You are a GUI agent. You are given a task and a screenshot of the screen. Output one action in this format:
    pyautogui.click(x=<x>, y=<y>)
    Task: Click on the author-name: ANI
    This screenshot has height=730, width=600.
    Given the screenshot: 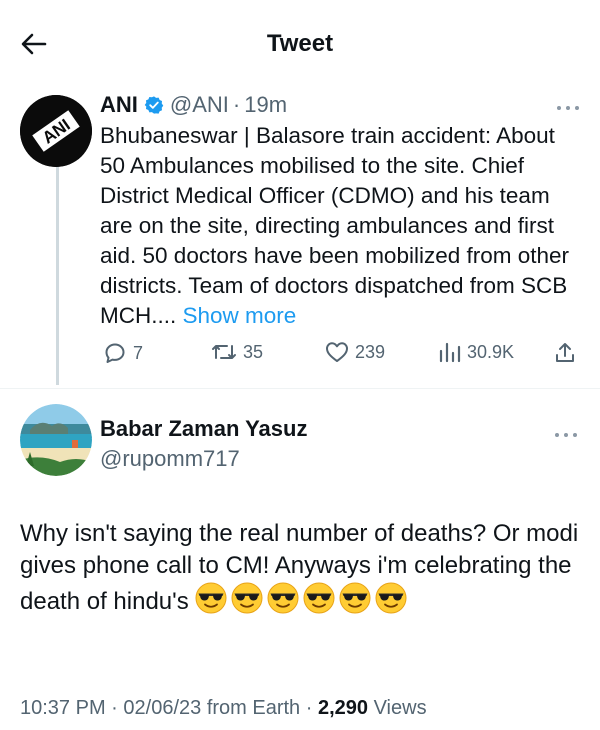 What is the action you would take?
    pyautogui.click(x=119, y=105)
    